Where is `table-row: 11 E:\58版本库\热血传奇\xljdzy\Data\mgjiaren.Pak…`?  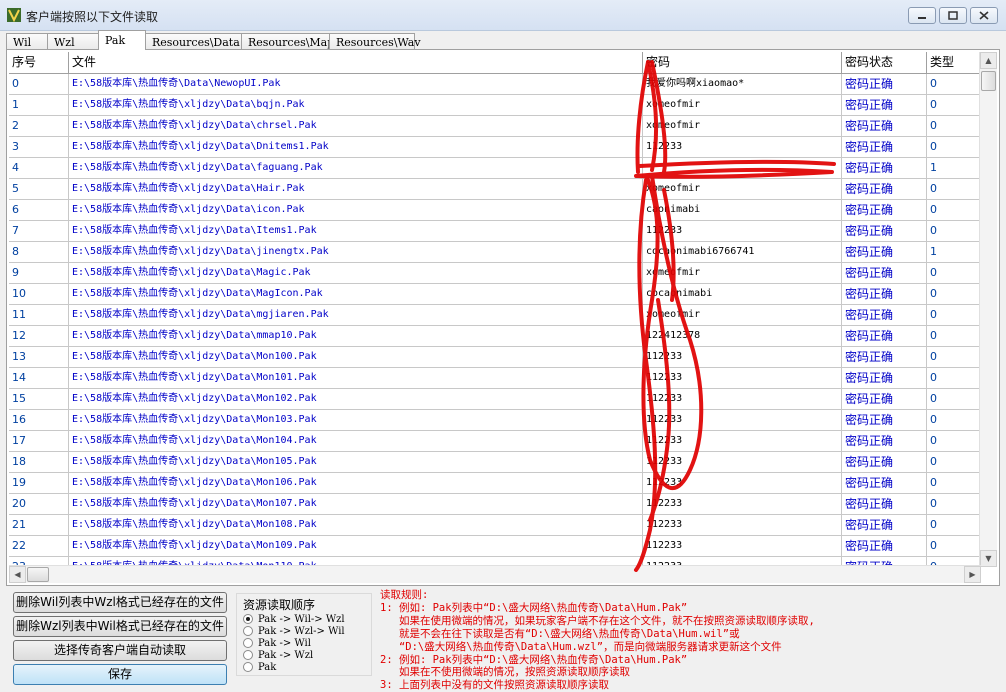 table-row: 11 E:\58版本库\热血传奇\xljdzy\Data\mgjiaren.Pak… is located at coordinates (497, 315).